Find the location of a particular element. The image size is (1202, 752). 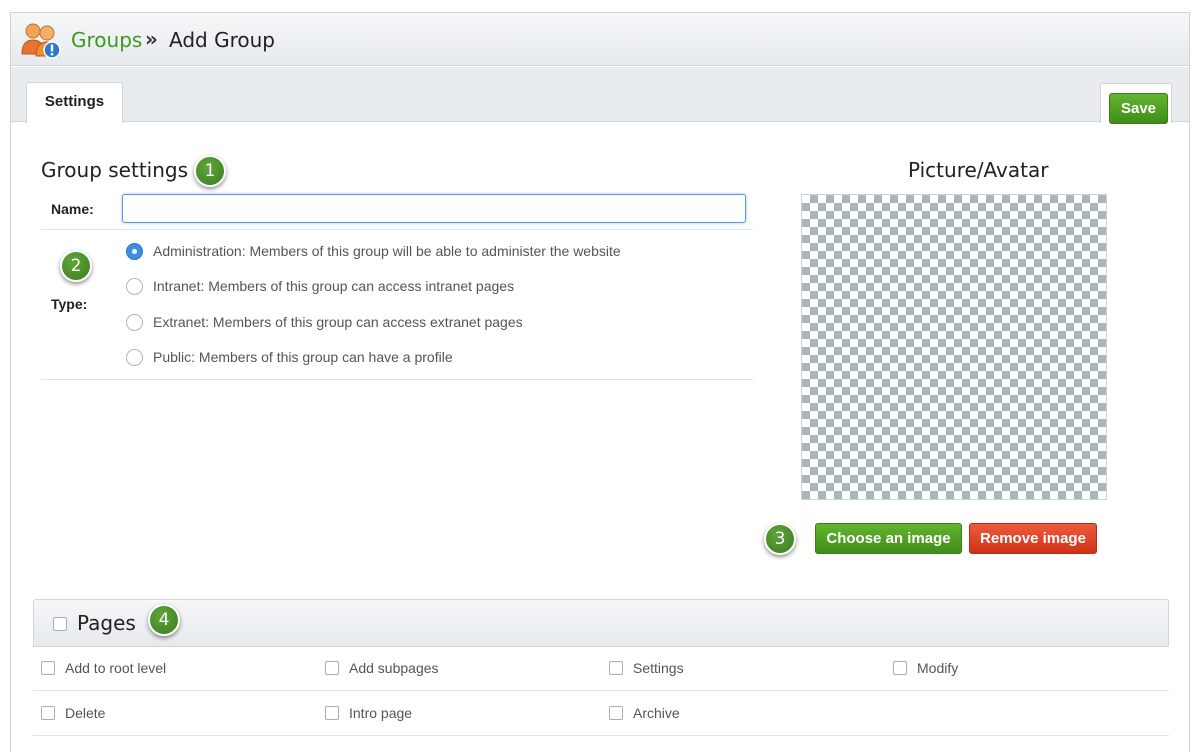

permission-delete: Delete is located at coordinates (73, 713).